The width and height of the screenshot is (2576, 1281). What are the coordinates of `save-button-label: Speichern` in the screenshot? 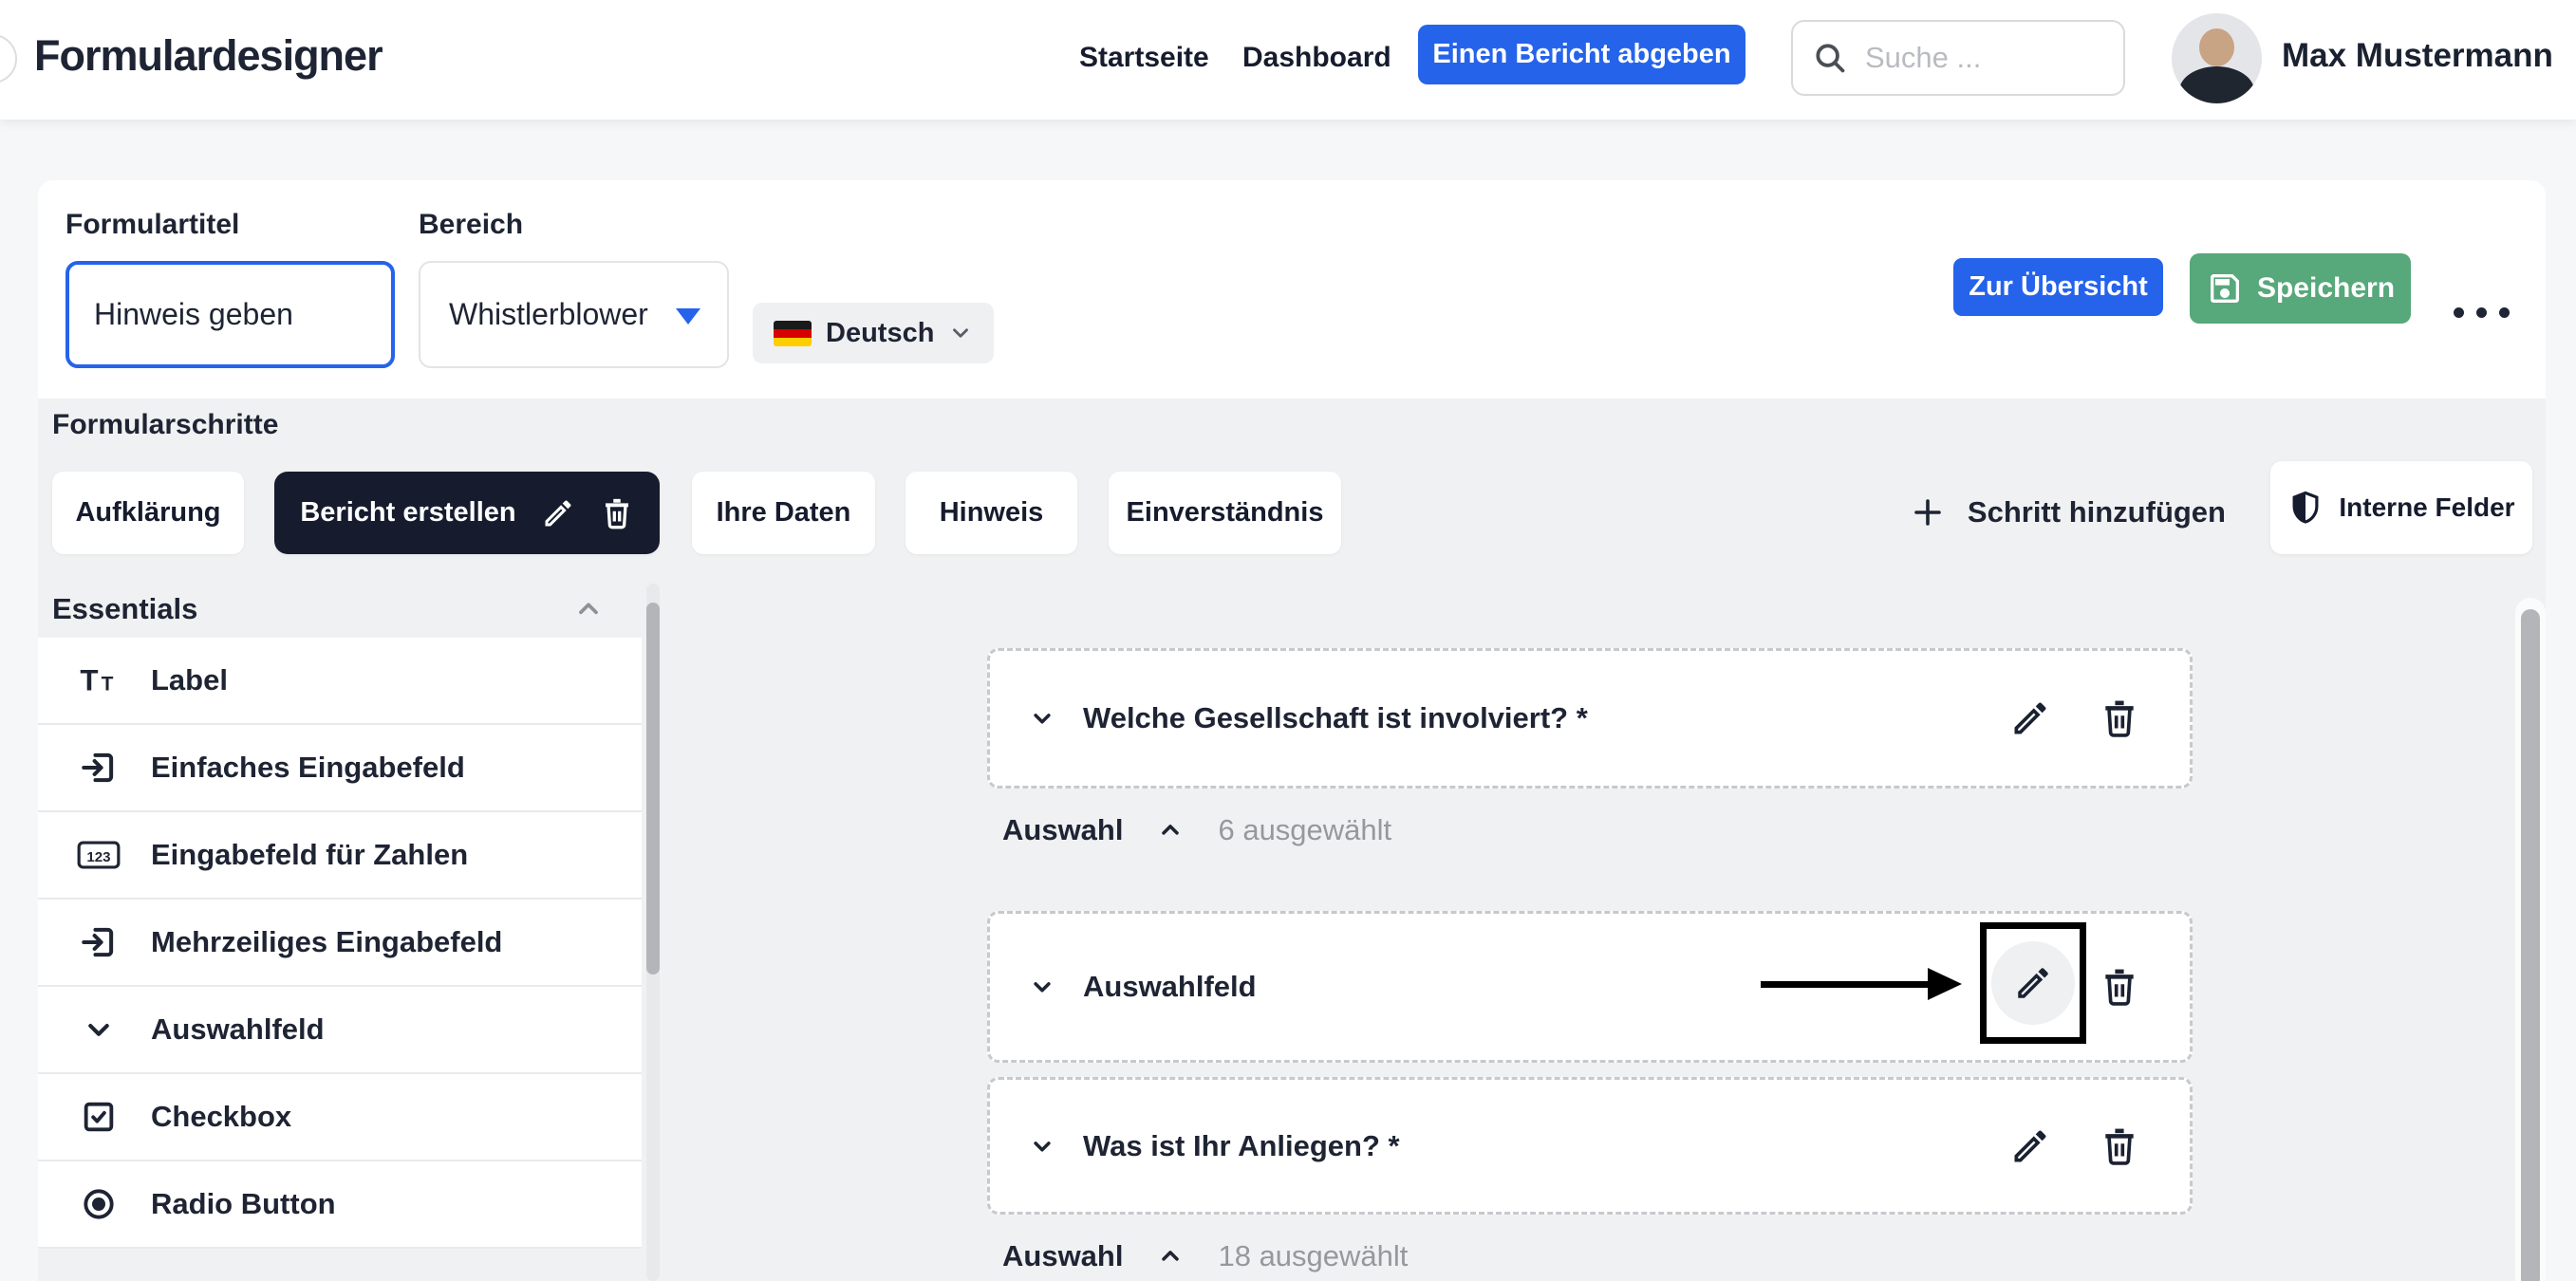 It's located at (2326, 288).